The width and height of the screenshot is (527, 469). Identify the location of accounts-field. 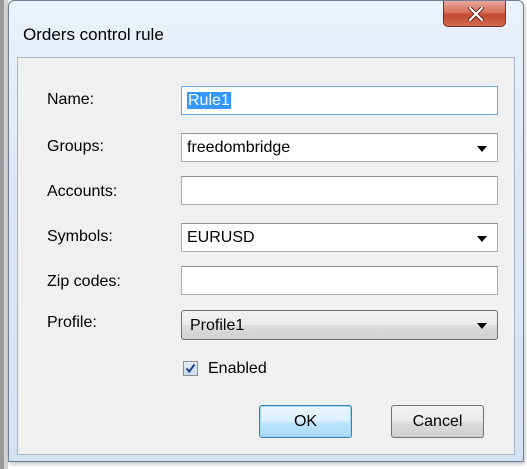
(339, 190).